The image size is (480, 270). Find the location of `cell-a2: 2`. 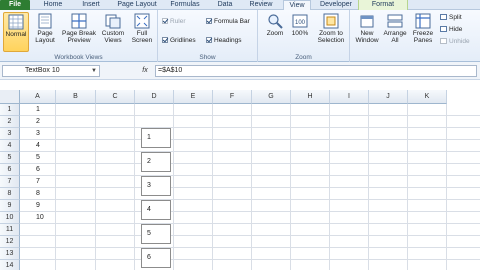

cell-a2: 2 is located at coordinates (46, 122).